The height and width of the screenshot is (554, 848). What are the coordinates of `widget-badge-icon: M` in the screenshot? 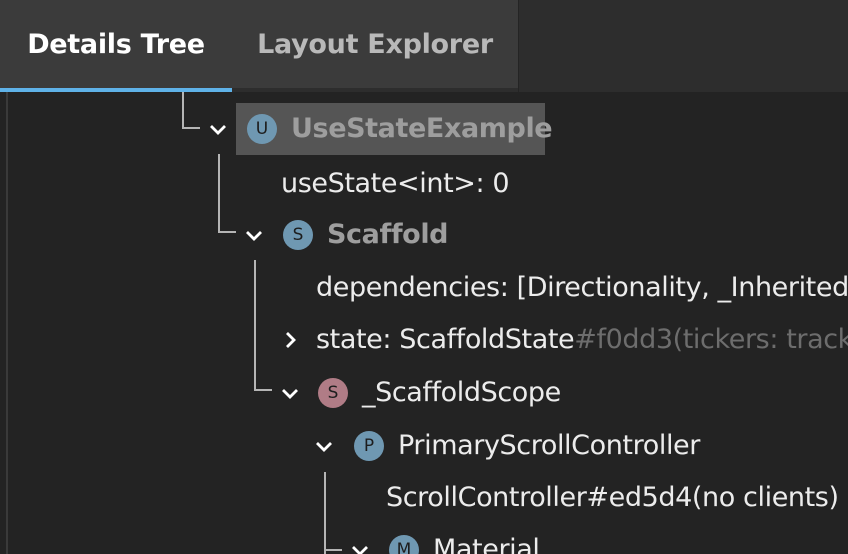 It's located at (404, 544).